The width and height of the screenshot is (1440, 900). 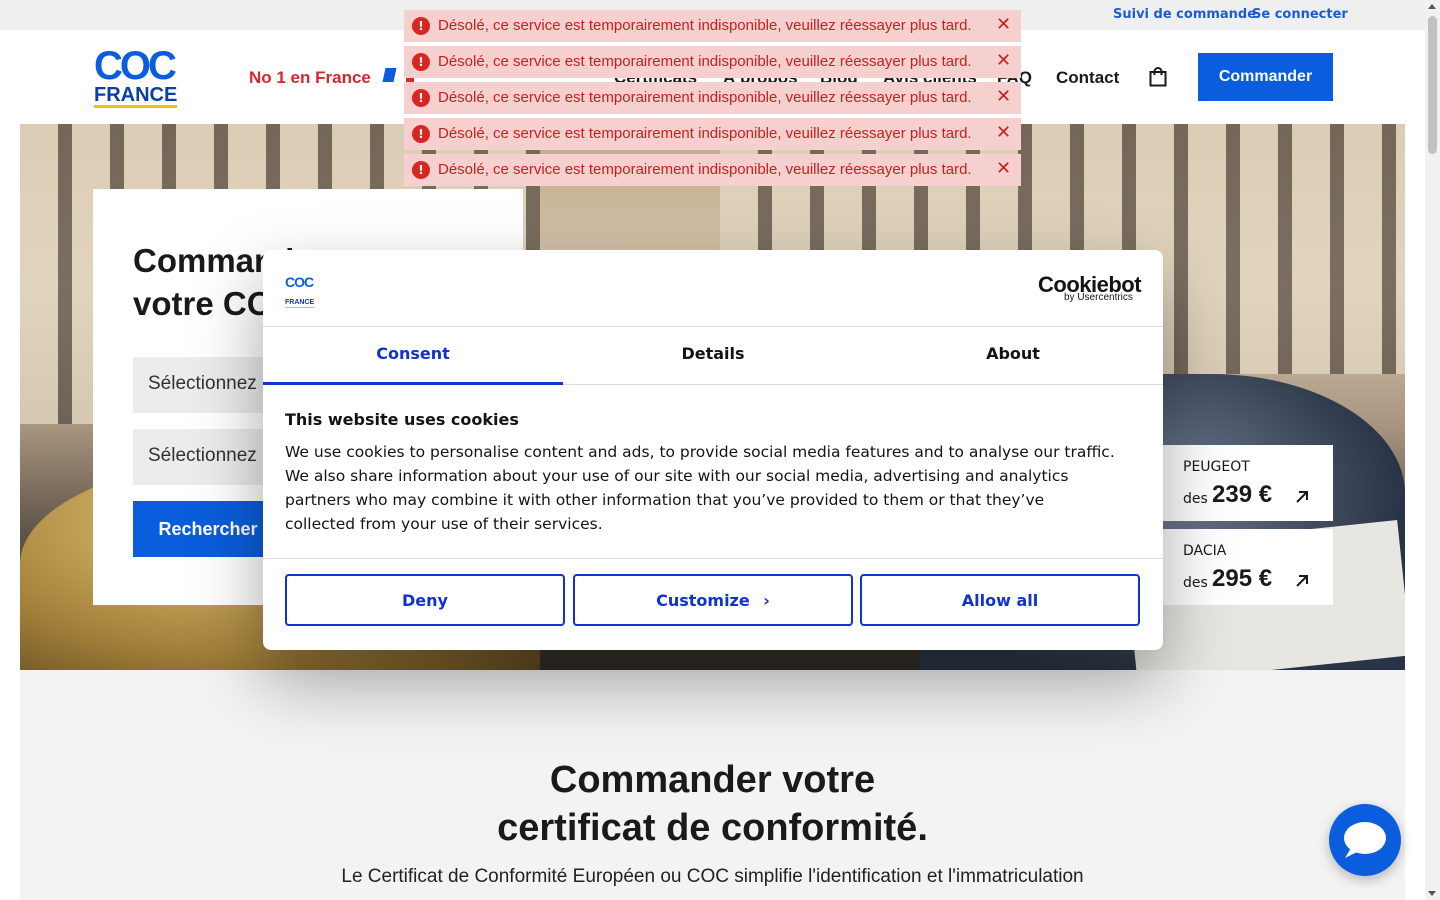 What do you see at coordinates (1184, 14) in the screenshot?
I see `track-order-link: Suivi de commande` at bounding box center [1184, 14].